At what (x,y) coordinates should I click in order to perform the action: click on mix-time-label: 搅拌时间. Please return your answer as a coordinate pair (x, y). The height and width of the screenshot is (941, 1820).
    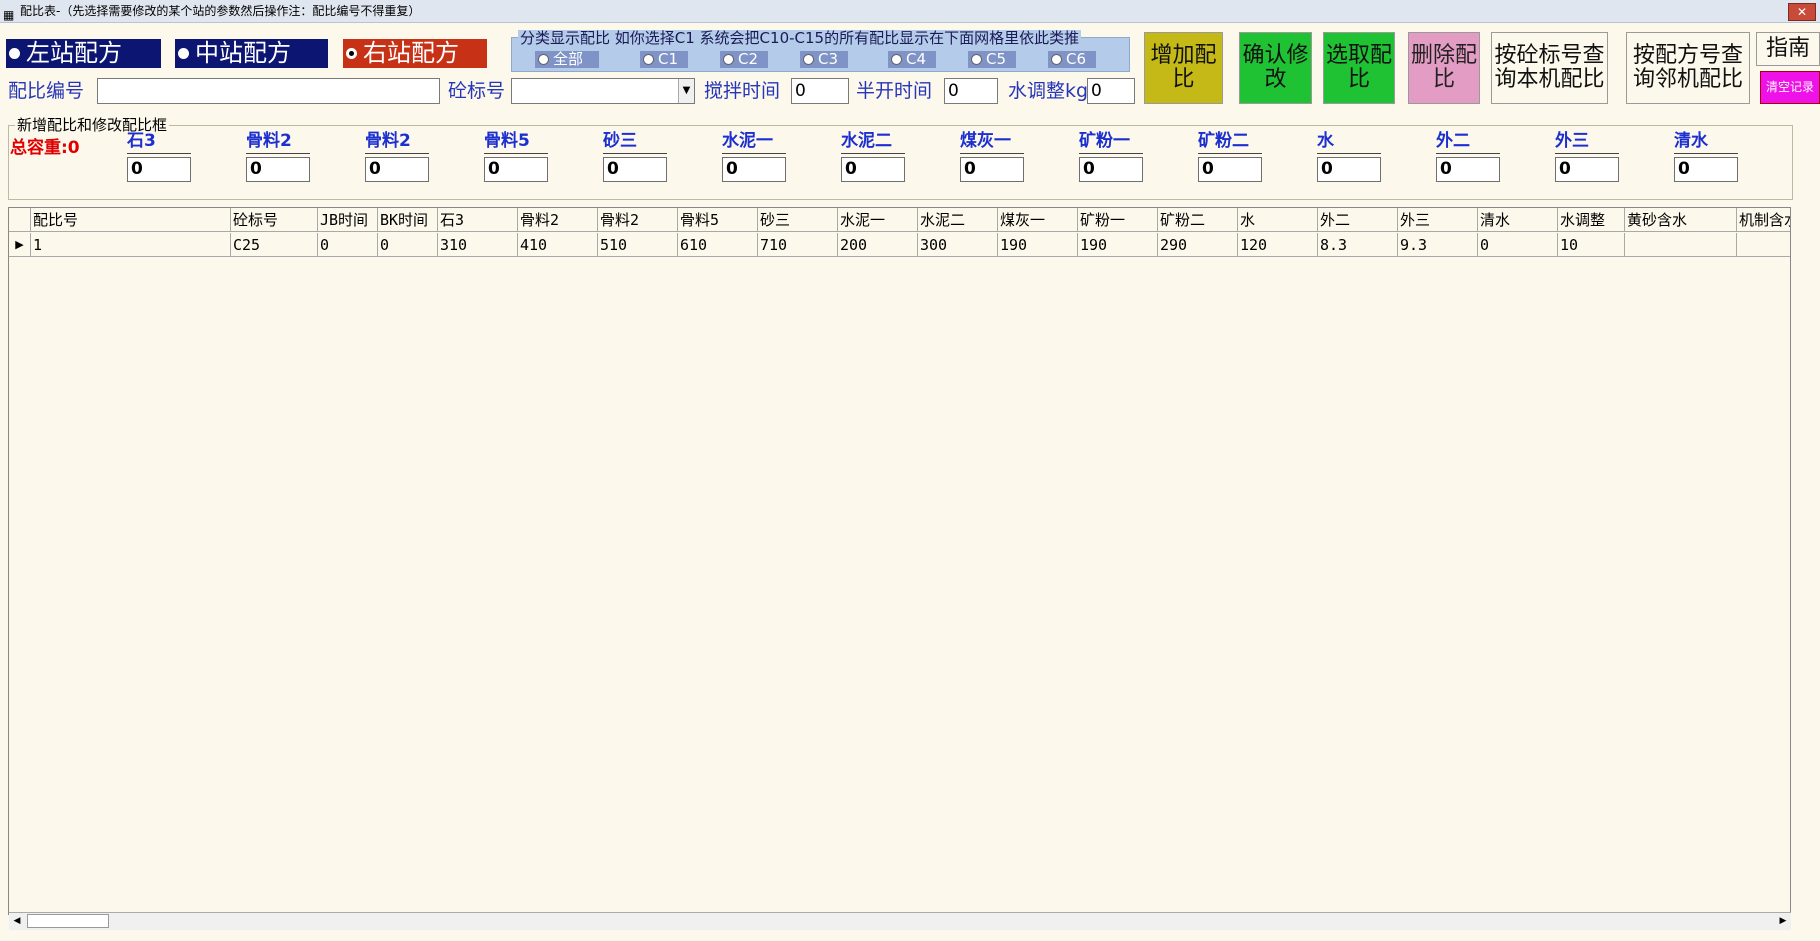
    Looking at the image, I should click on (742, 91).